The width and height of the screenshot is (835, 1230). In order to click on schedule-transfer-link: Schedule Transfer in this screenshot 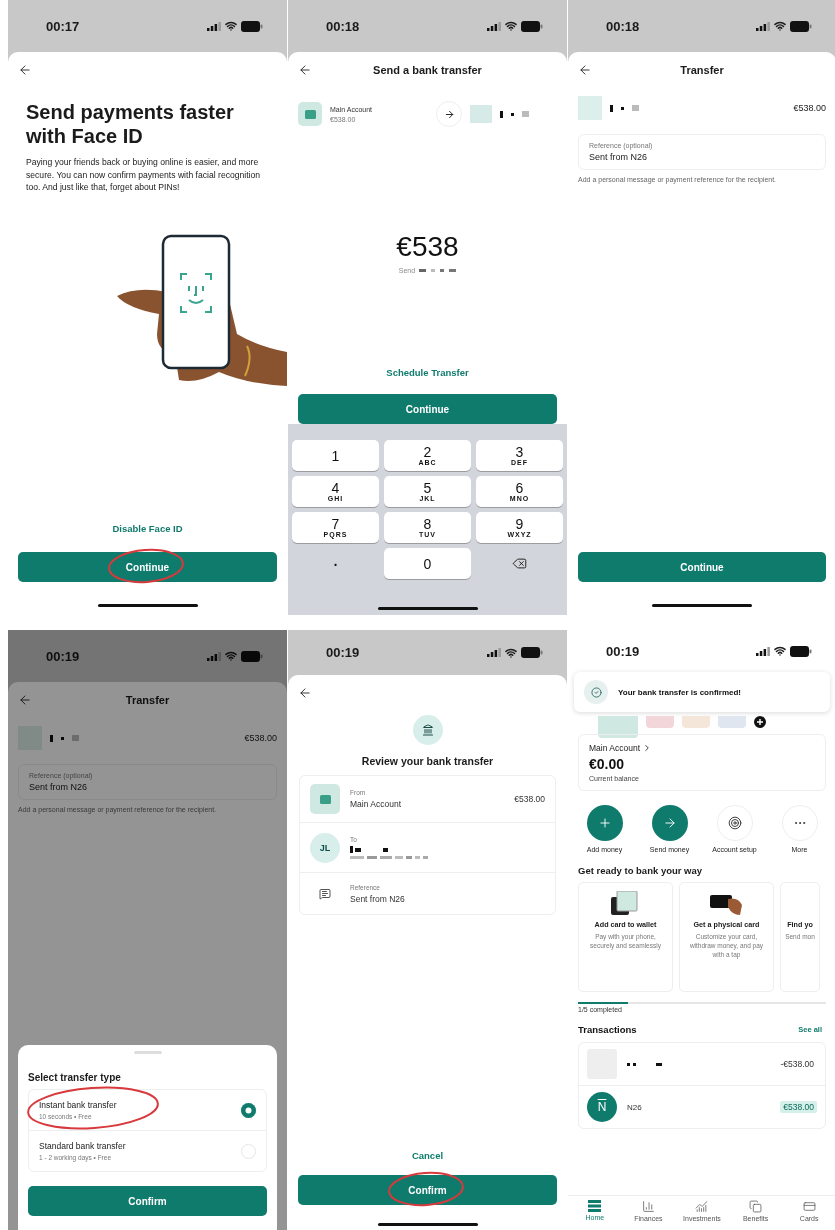, I will do `click(427, 372)`.